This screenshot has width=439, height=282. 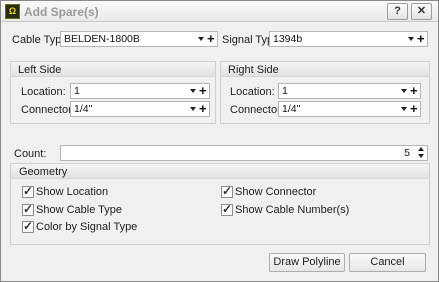 I want to click on show-connector-checkbox: ✓, so click(x=227, y=191).